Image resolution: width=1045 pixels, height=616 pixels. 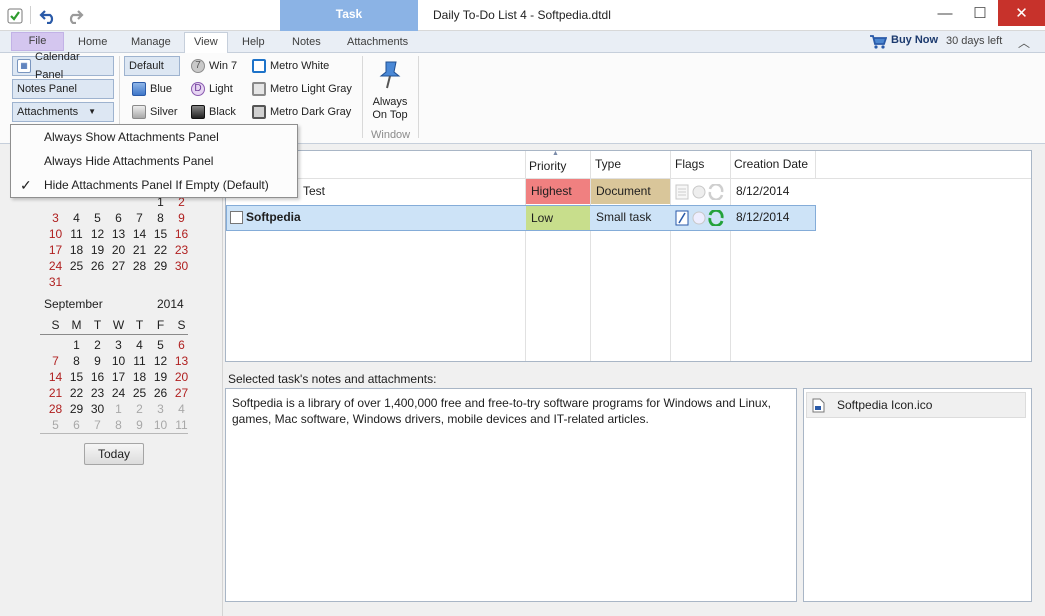 I want to click on aug-day: 21, so click(x=139, y=250).